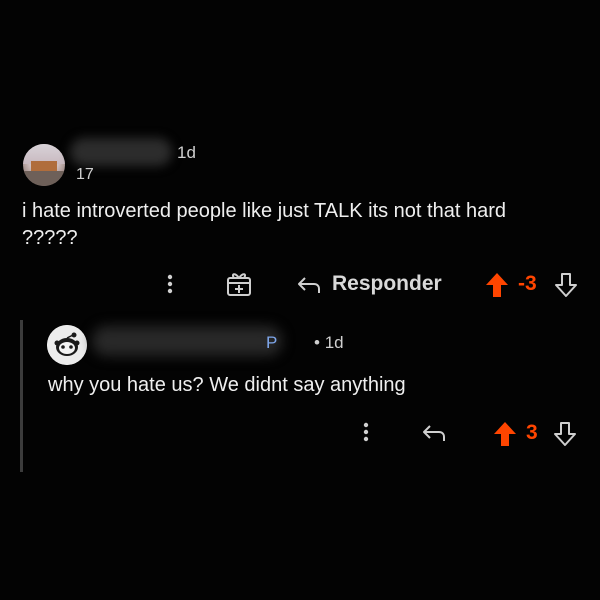  Describe the element at coordinates (527, 283) in the screenshot. I see `vote-score: -3` at that location.